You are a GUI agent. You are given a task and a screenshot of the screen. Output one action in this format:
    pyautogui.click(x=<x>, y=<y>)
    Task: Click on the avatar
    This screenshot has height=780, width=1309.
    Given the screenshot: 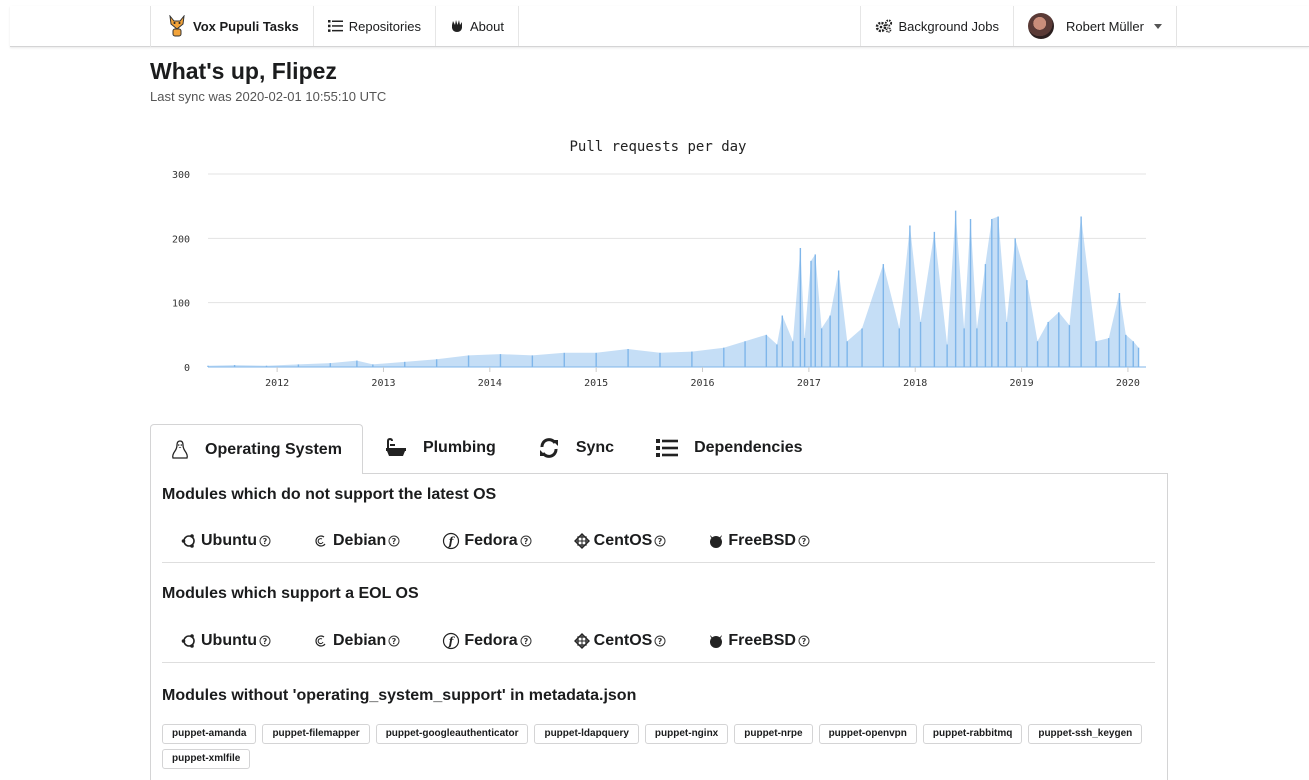 What is the action you would take?
    pyautogui.click(x=1040, y=26)
    